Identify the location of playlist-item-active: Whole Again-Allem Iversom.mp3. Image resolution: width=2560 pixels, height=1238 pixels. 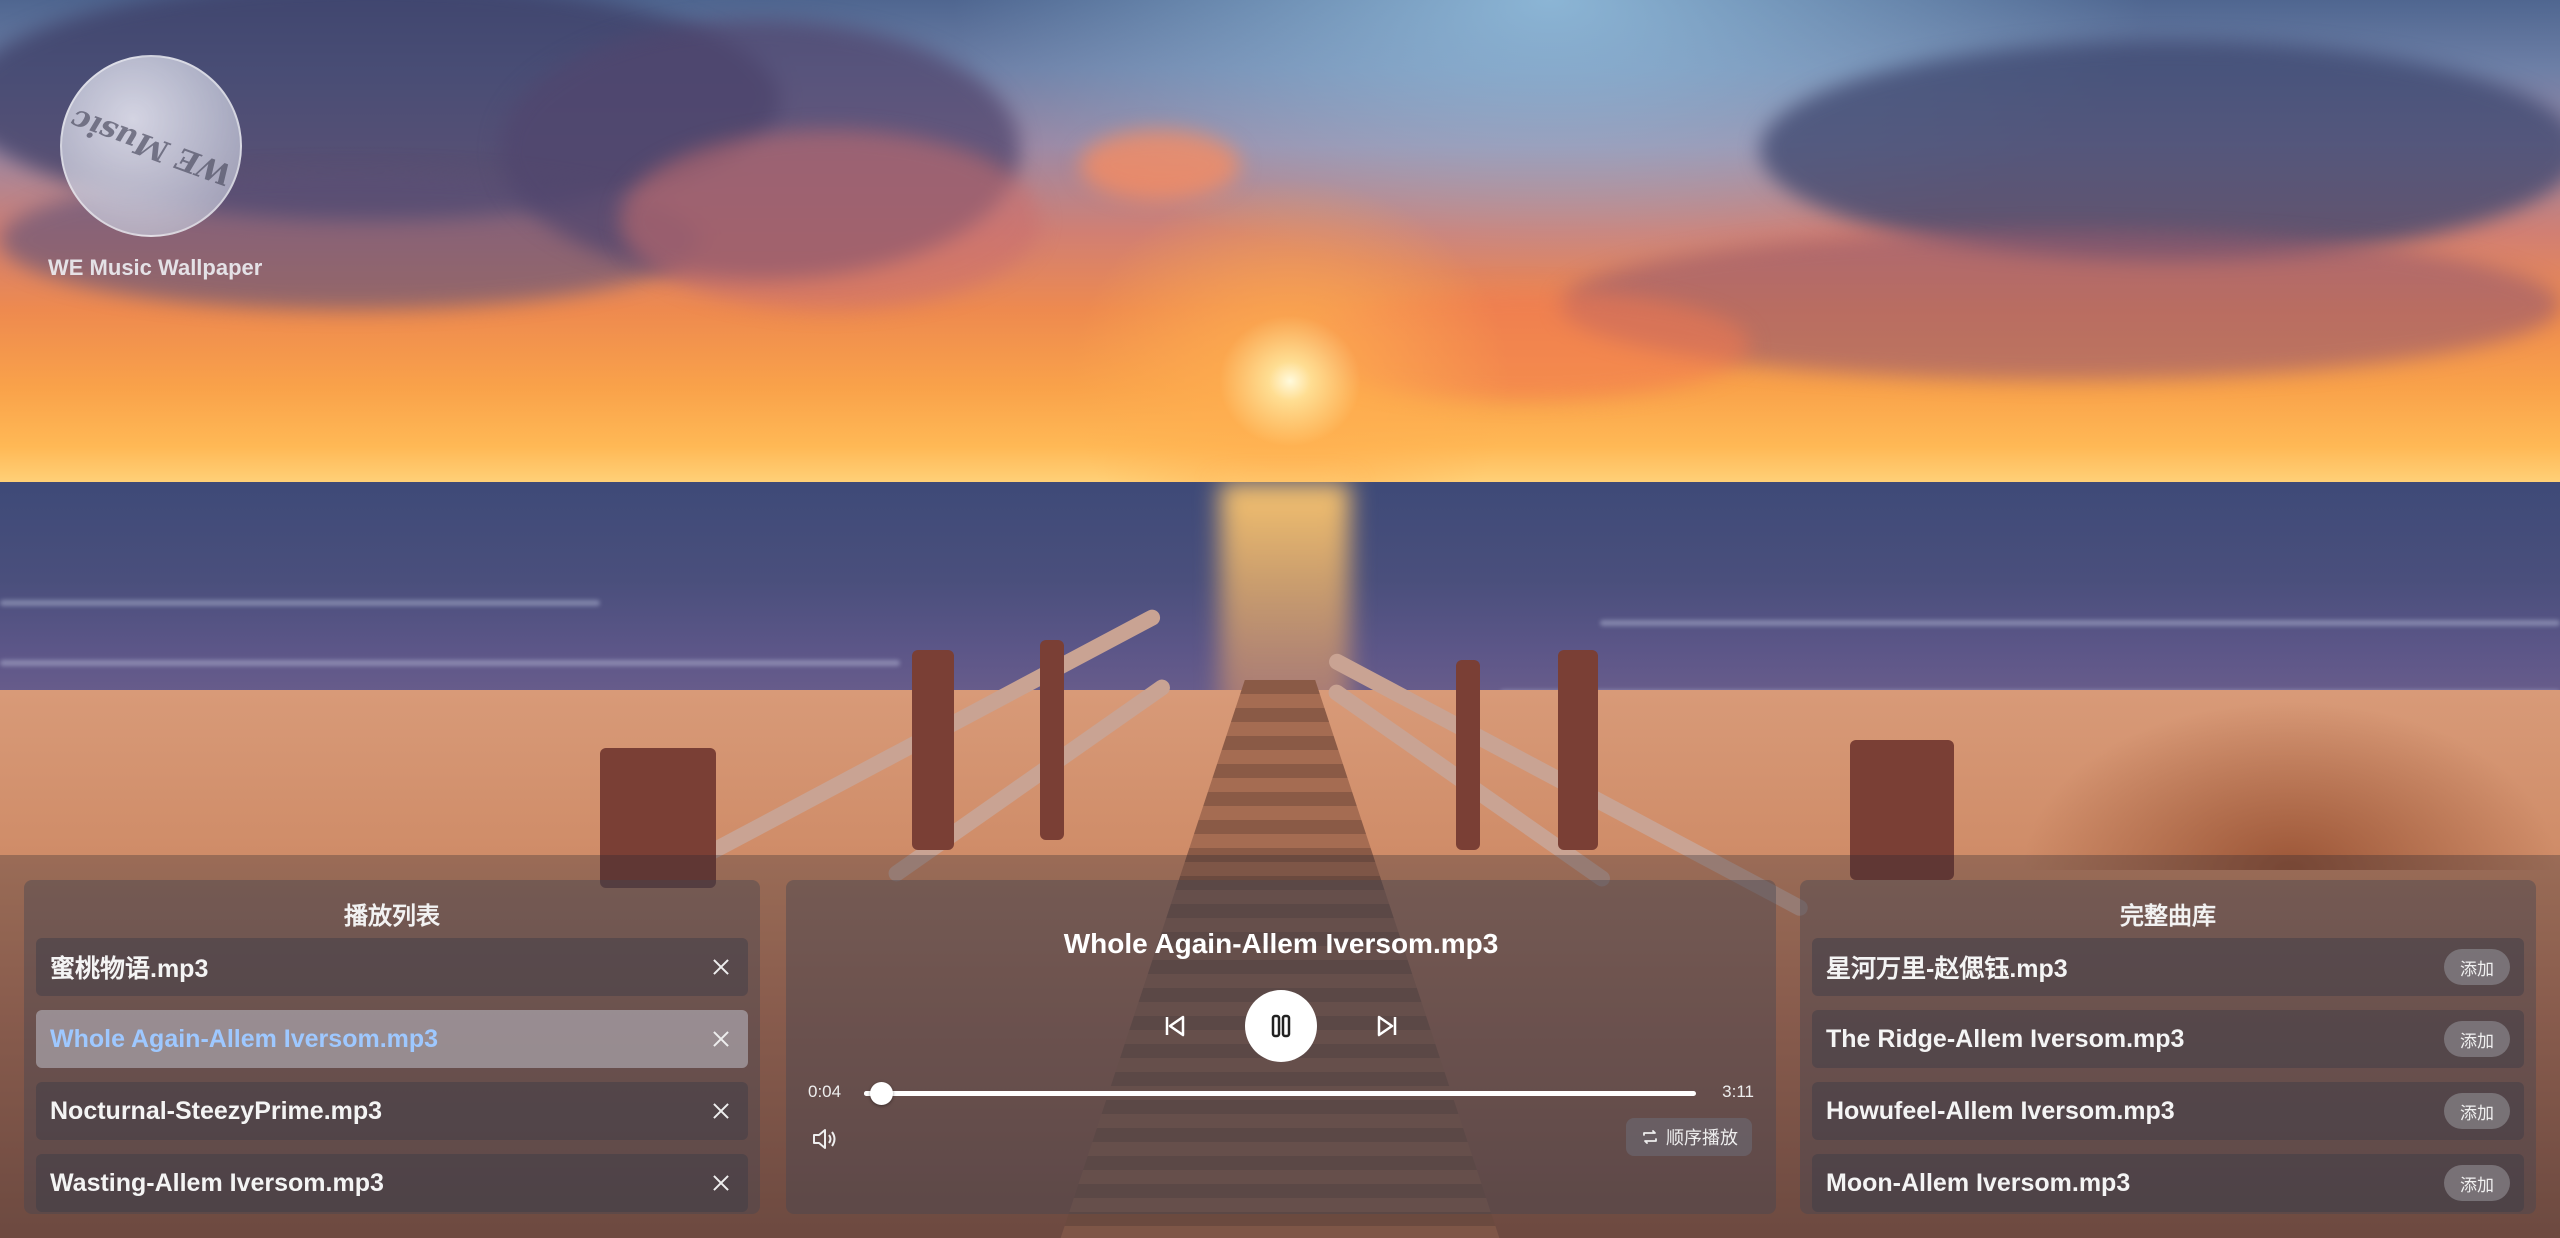
(392, 1039).